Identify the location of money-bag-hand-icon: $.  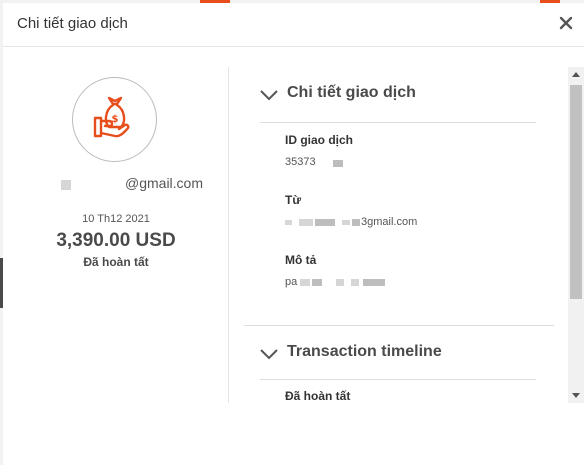
(111, 117).